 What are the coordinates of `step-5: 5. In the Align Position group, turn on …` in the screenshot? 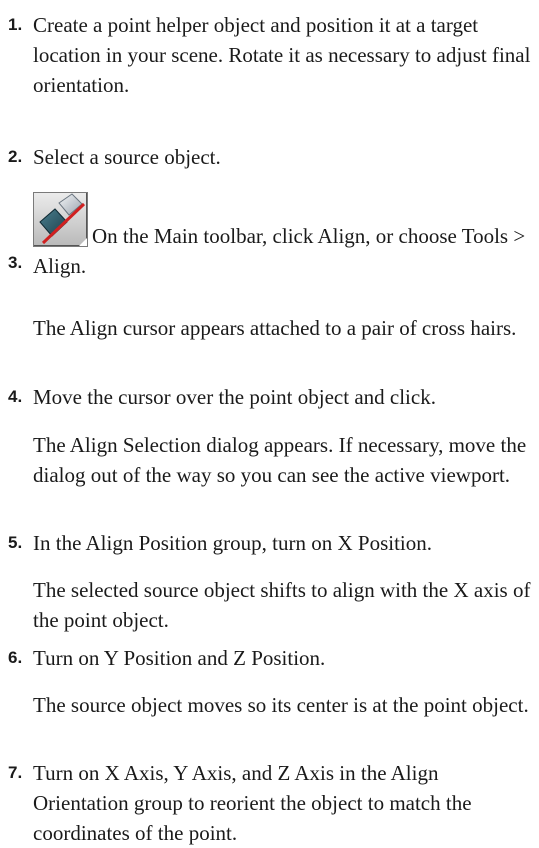 It's located at (271, 543).